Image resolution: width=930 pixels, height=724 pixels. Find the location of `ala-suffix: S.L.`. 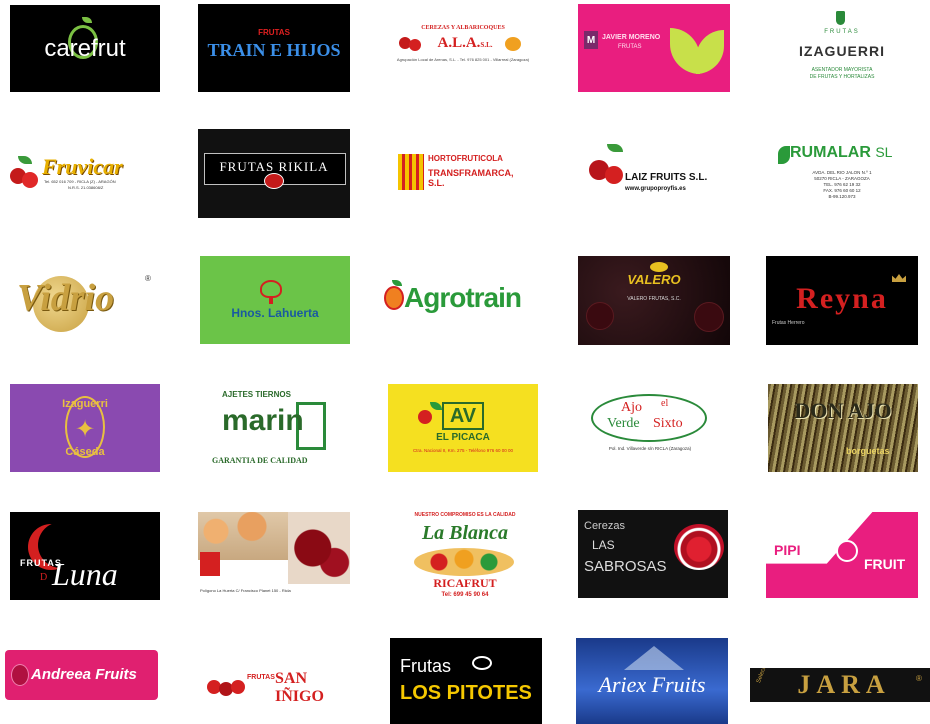

ala-suffix: S.L. is located at coordinates (486, 45).